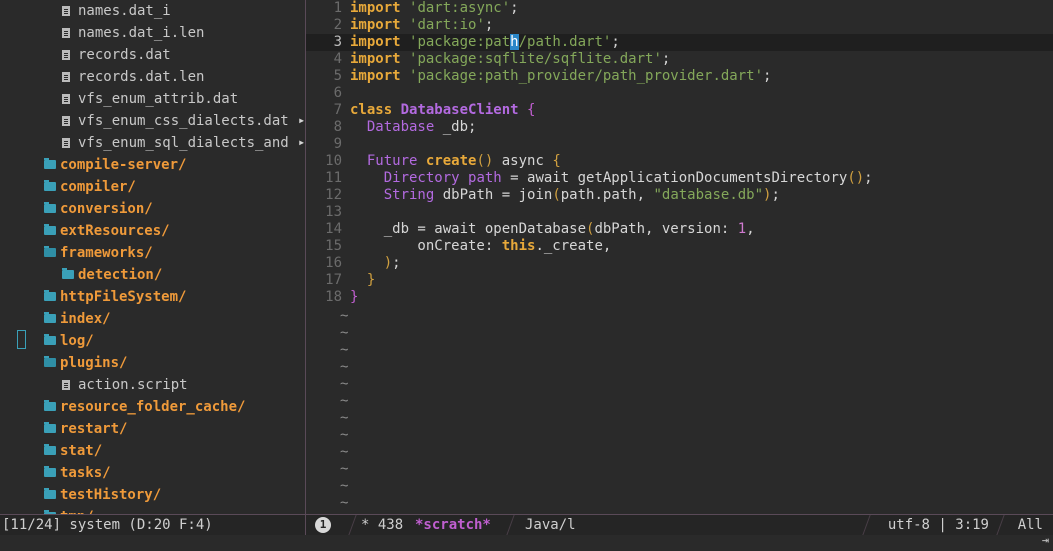 The image size is (1053, 551). I want to click on code-text: import 'dart:io';, so click(421, 25).